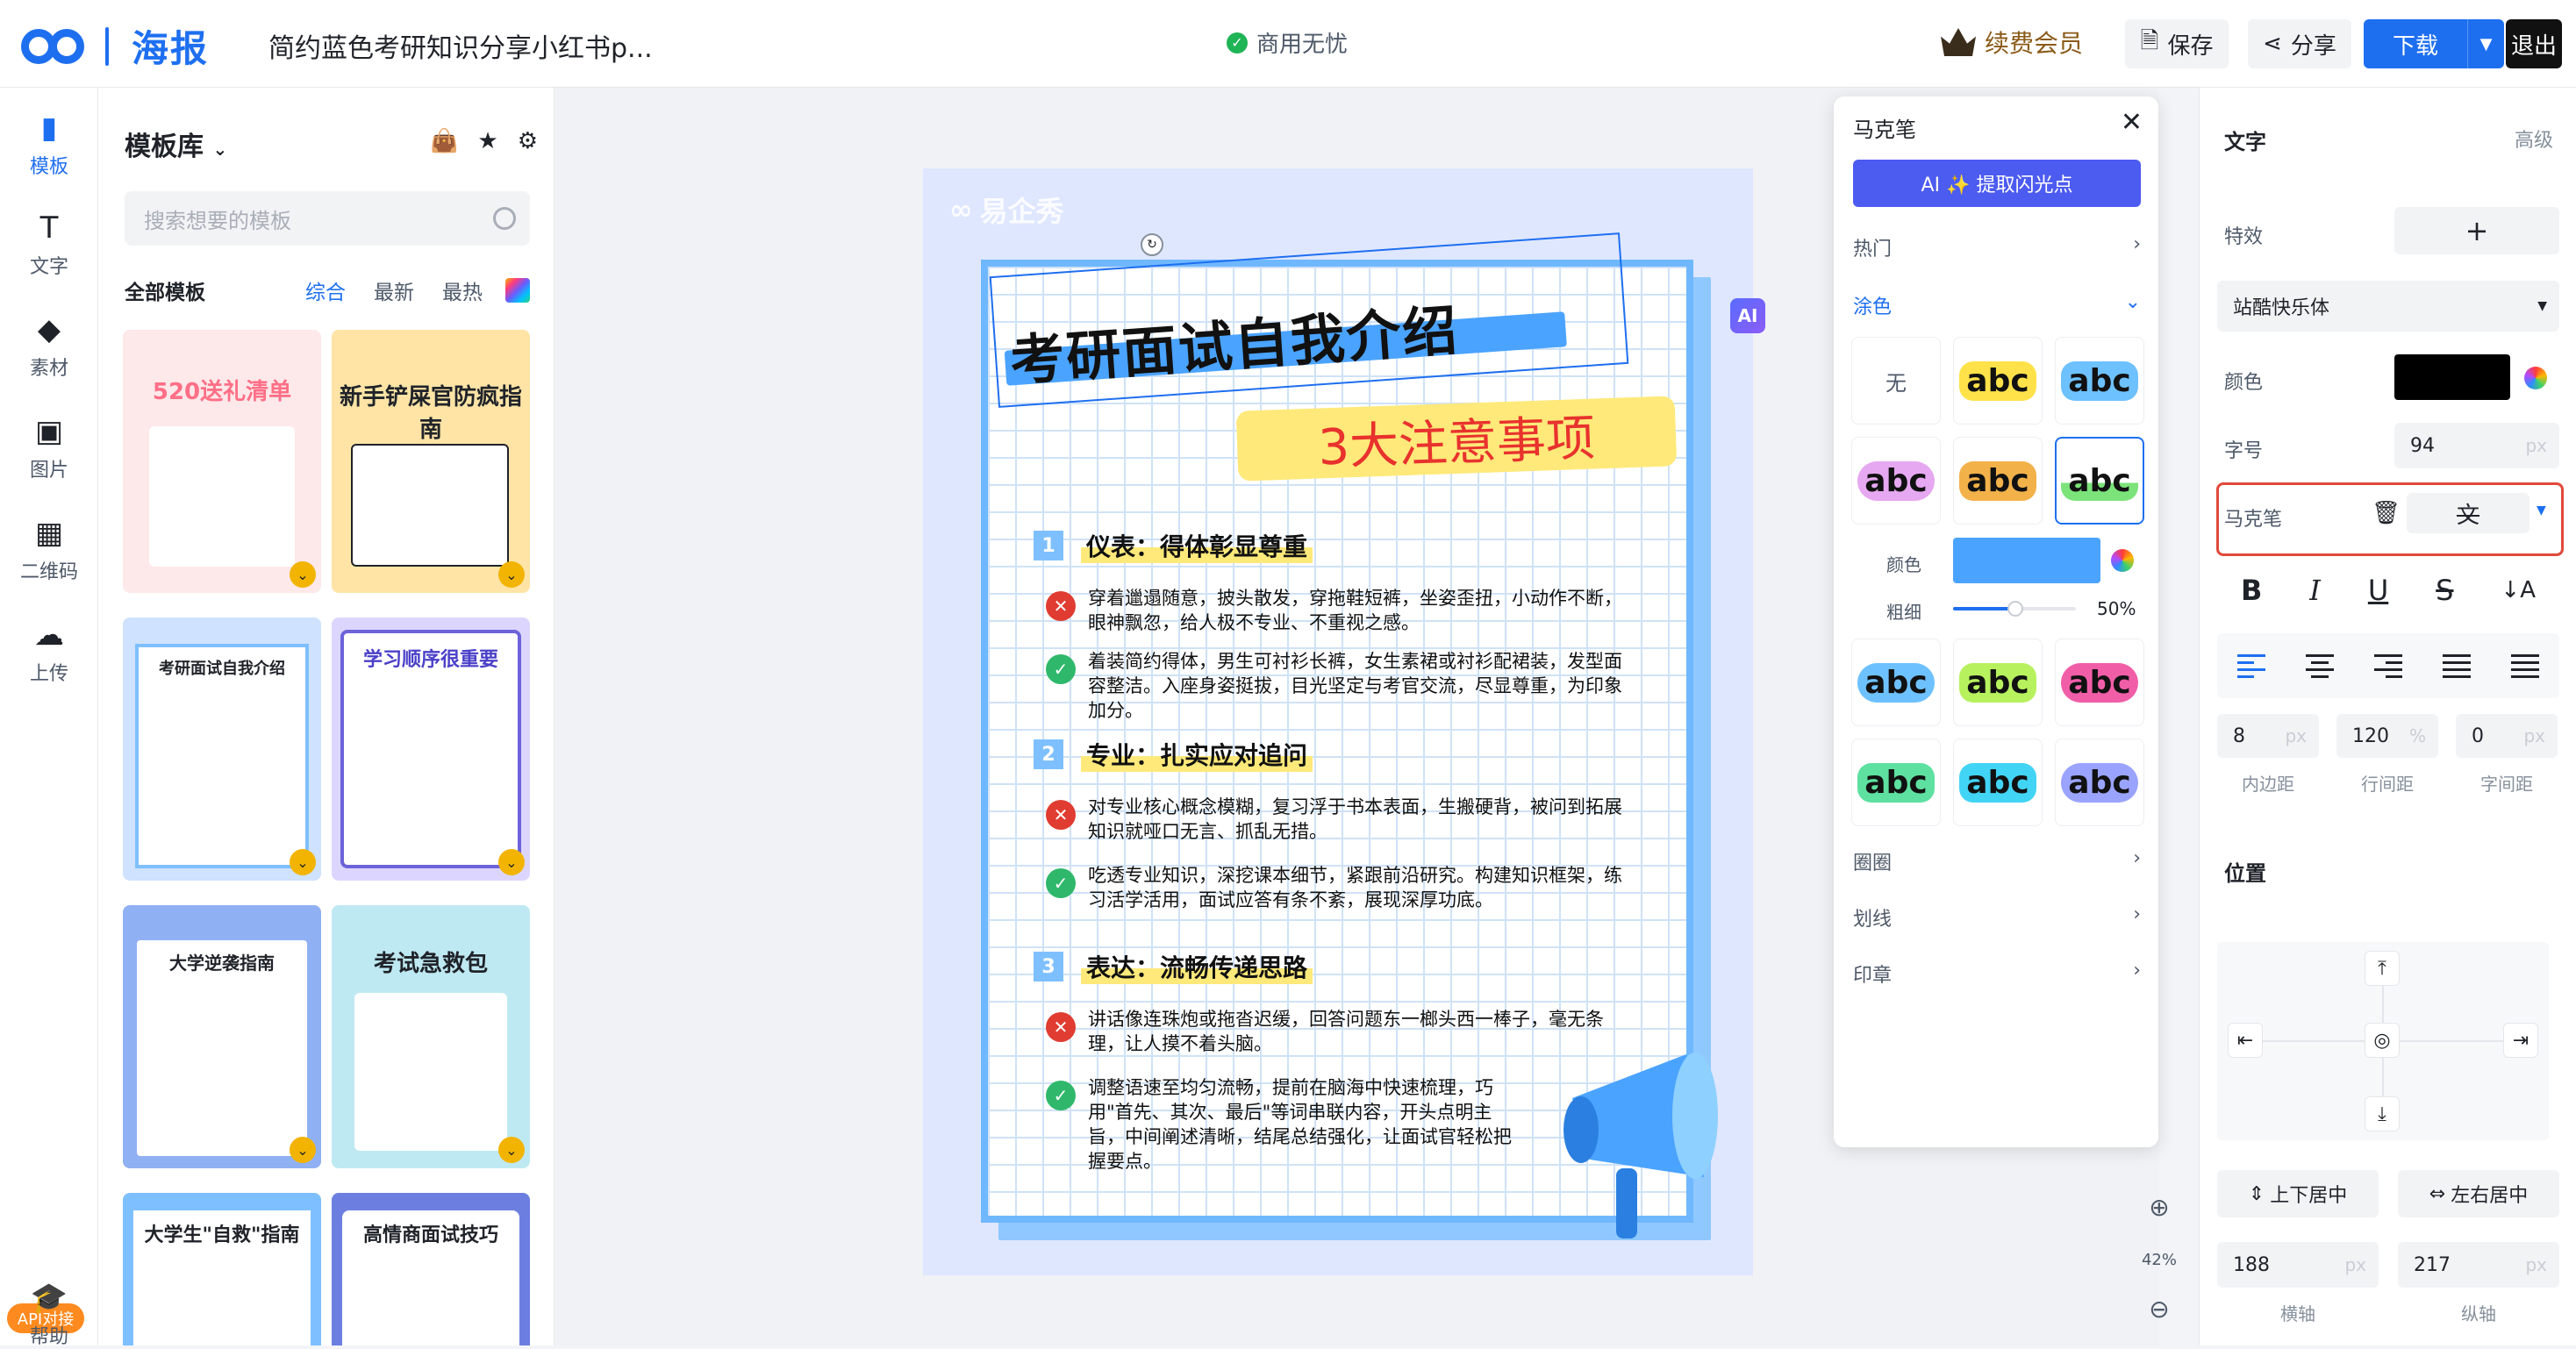  I want to click on exit-button: 退出, so click(2534, 43).